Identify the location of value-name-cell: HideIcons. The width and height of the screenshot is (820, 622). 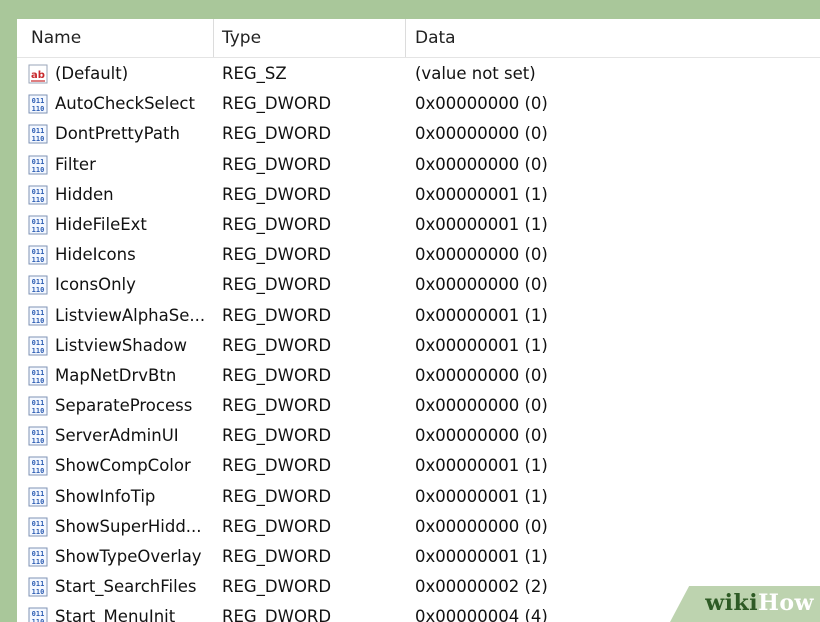
(95, 255).